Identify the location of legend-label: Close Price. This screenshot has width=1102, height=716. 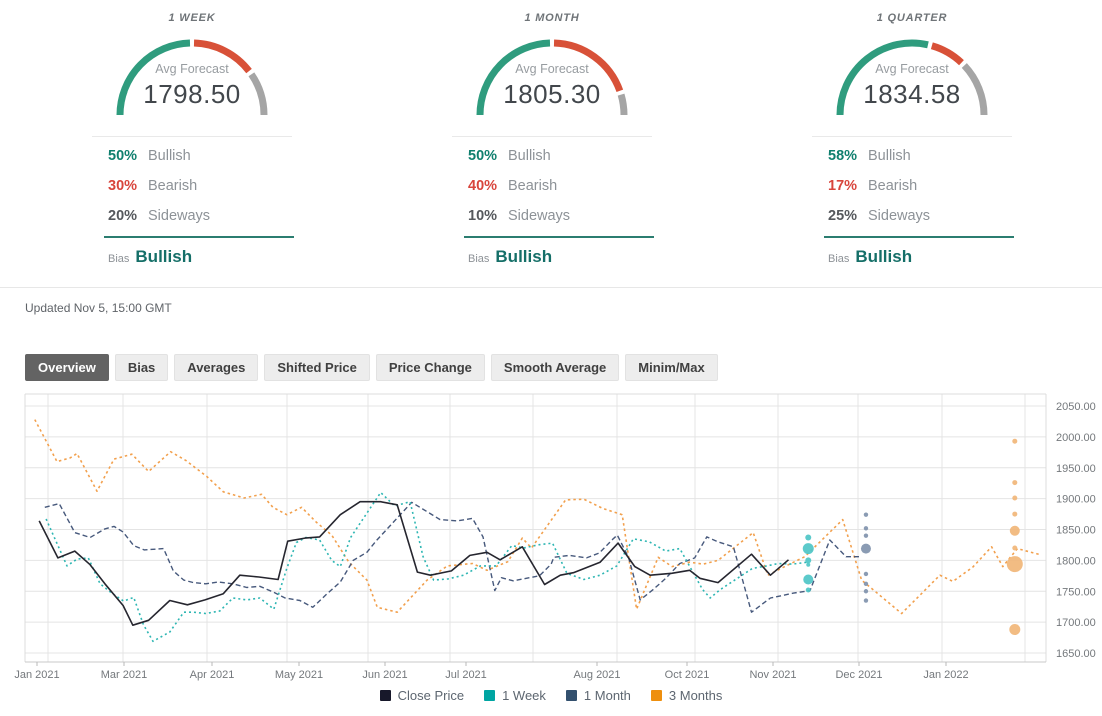
(431, 695).